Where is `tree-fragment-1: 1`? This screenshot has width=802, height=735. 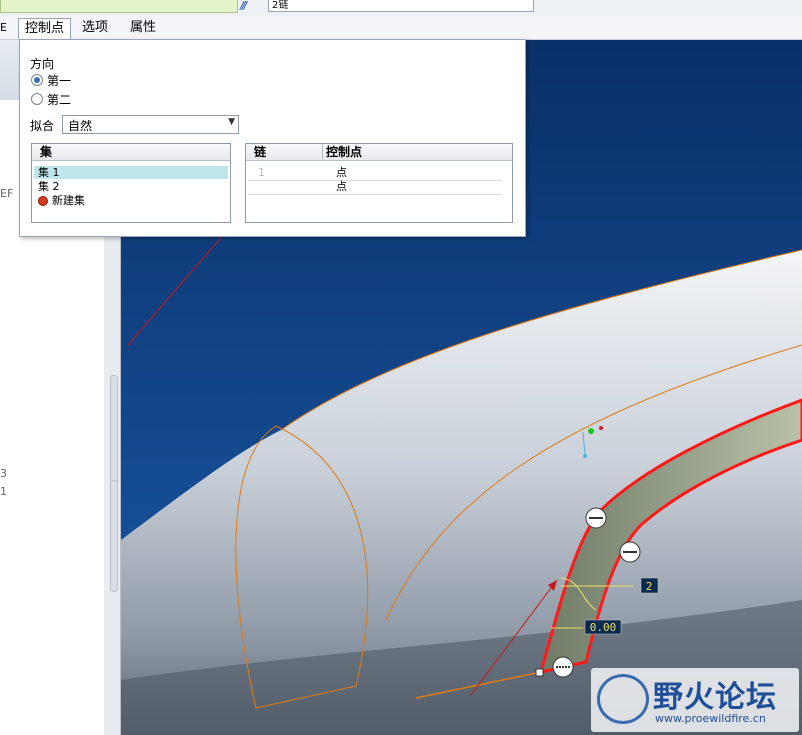 tree-fragment-1: 1 is located at coordinates (3, 491).